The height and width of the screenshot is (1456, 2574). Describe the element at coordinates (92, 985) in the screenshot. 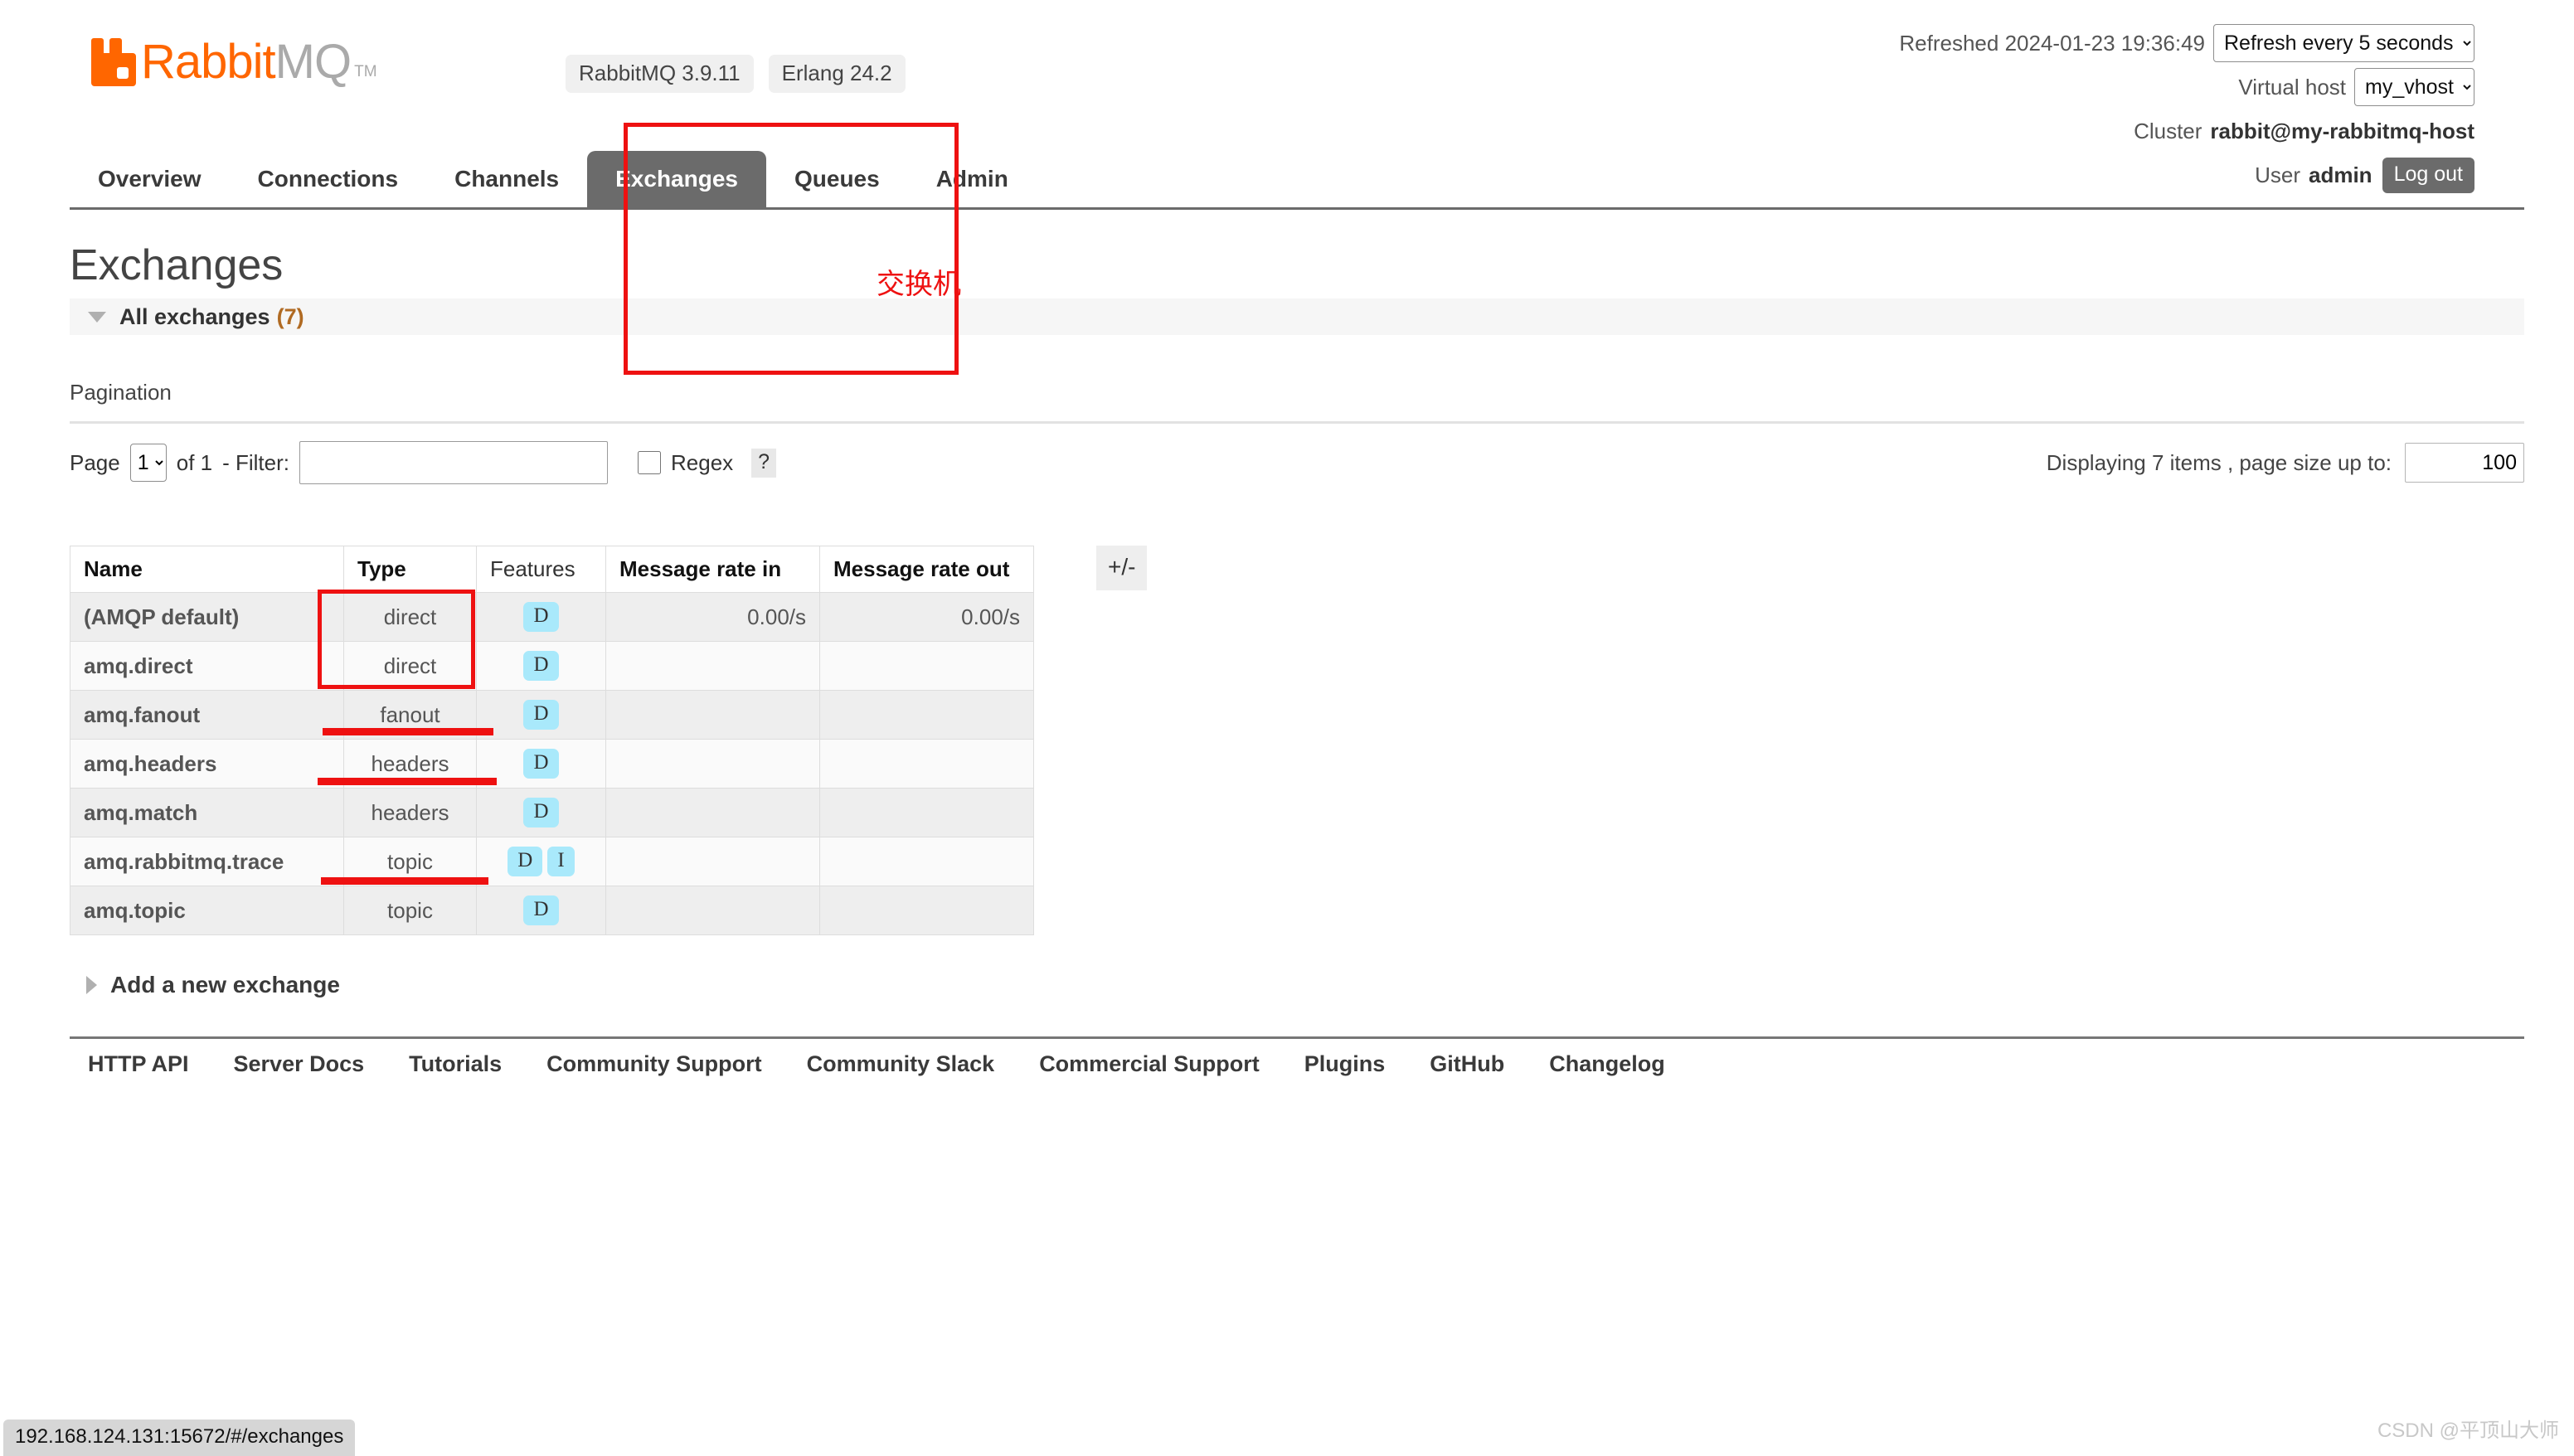

I see `chevron-right-icon` at that location.